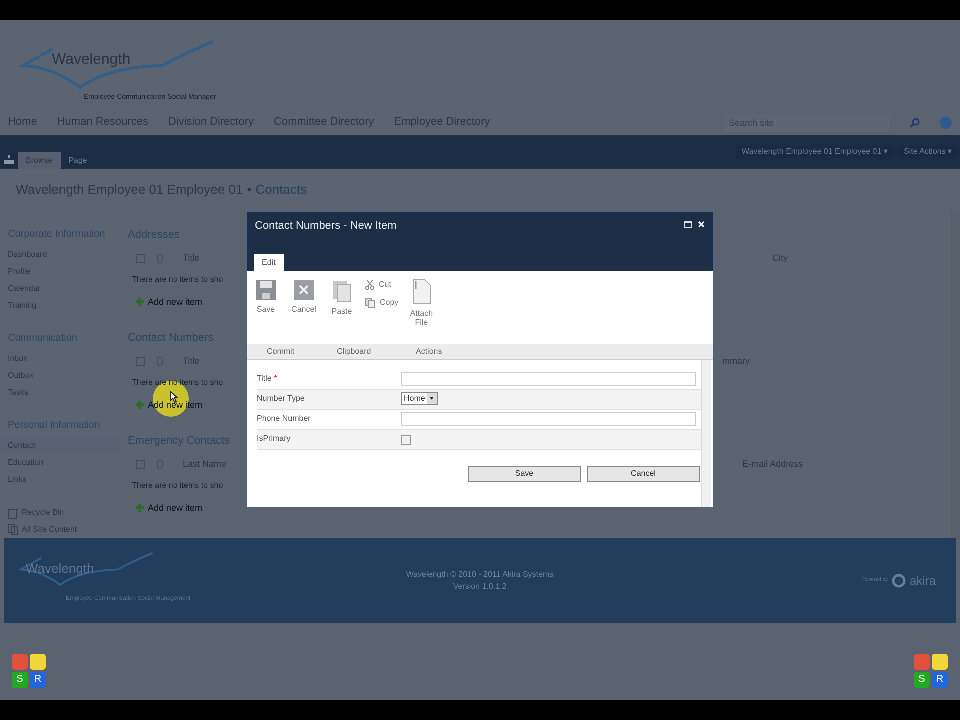  What do you see at coordinates (281, 352) in the screenshot?
I see `ribbon-group-label: Commit` at bounding box center [281, 352].